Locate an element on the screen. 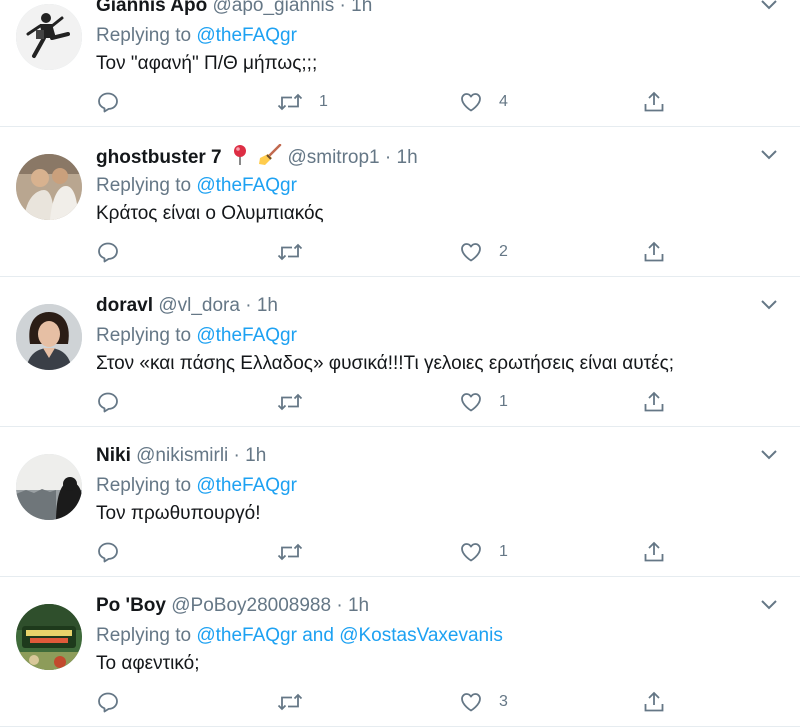  tweet-actions: 1 is located at coordinates (396, 402).